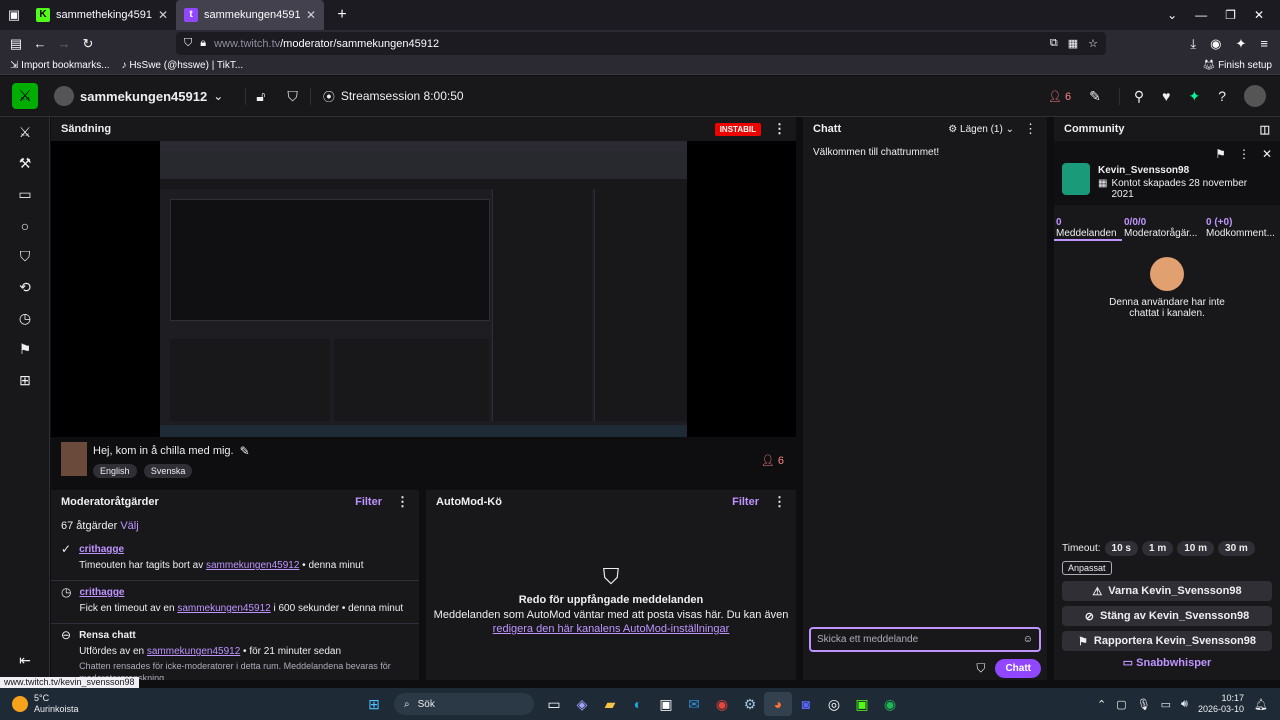 The height and width of the screenshot is (720, 1280). What do you see at coordinates (25, 96) in the screenshot?
I see `mod-view-logo: ⚔` at bounding box center [25, 96].